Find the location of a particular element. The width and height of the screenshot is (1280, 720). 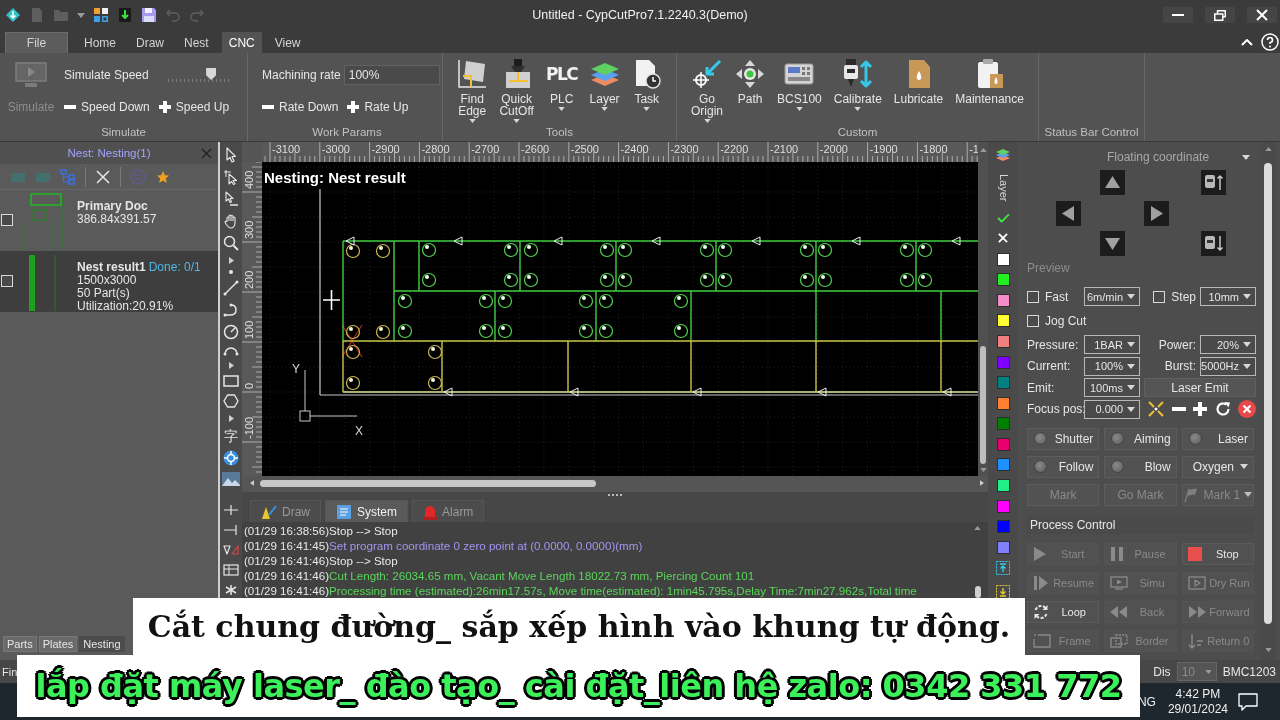

save-icon is located at coordinates (149, 15).